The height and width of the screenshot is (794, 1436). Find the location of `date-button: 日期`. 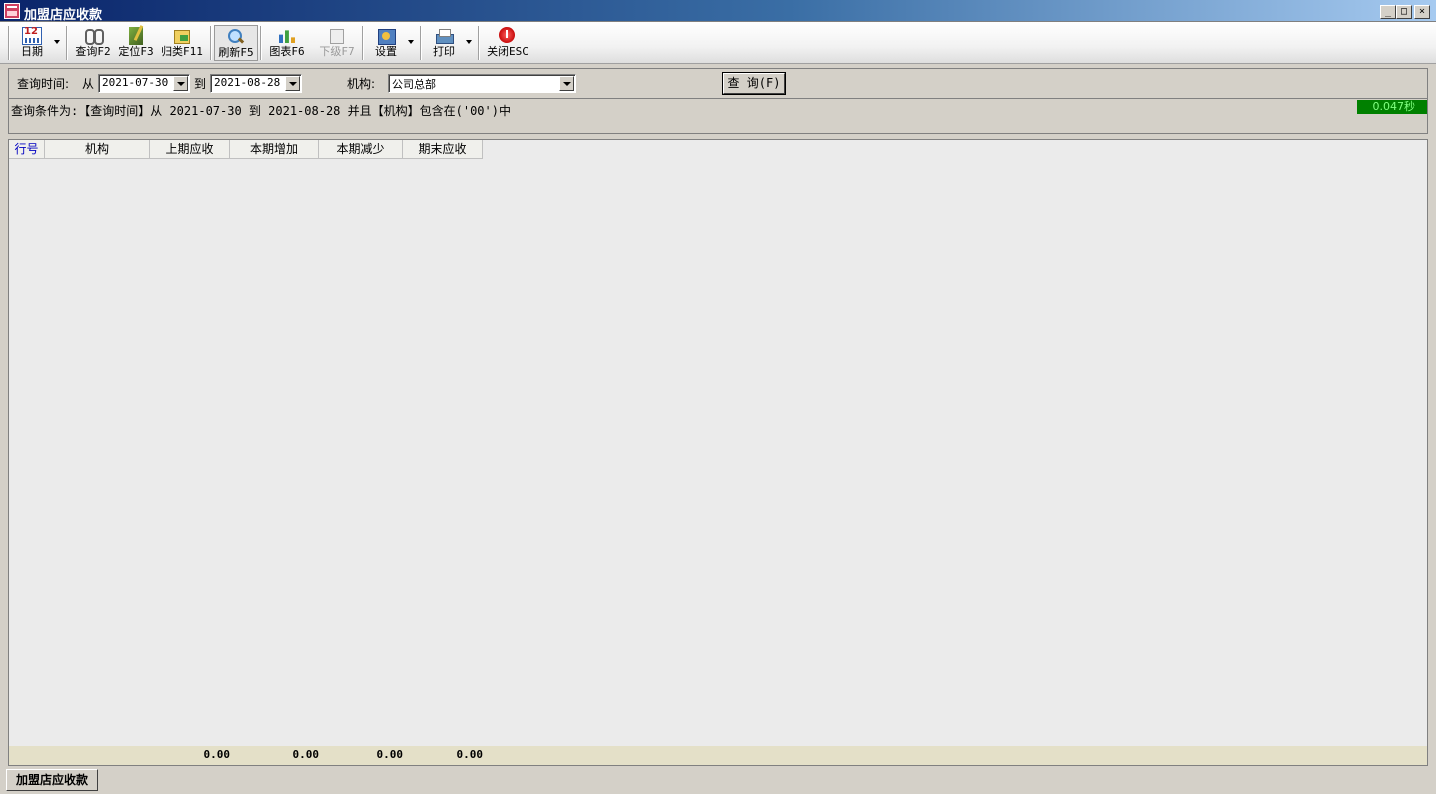

date-button: 日期 is located at coordinates (32, 43).